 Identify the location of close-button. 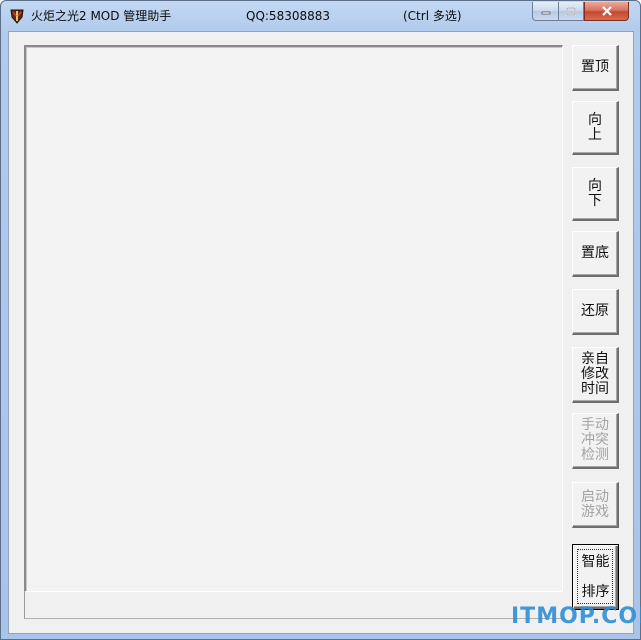
(606, 11).